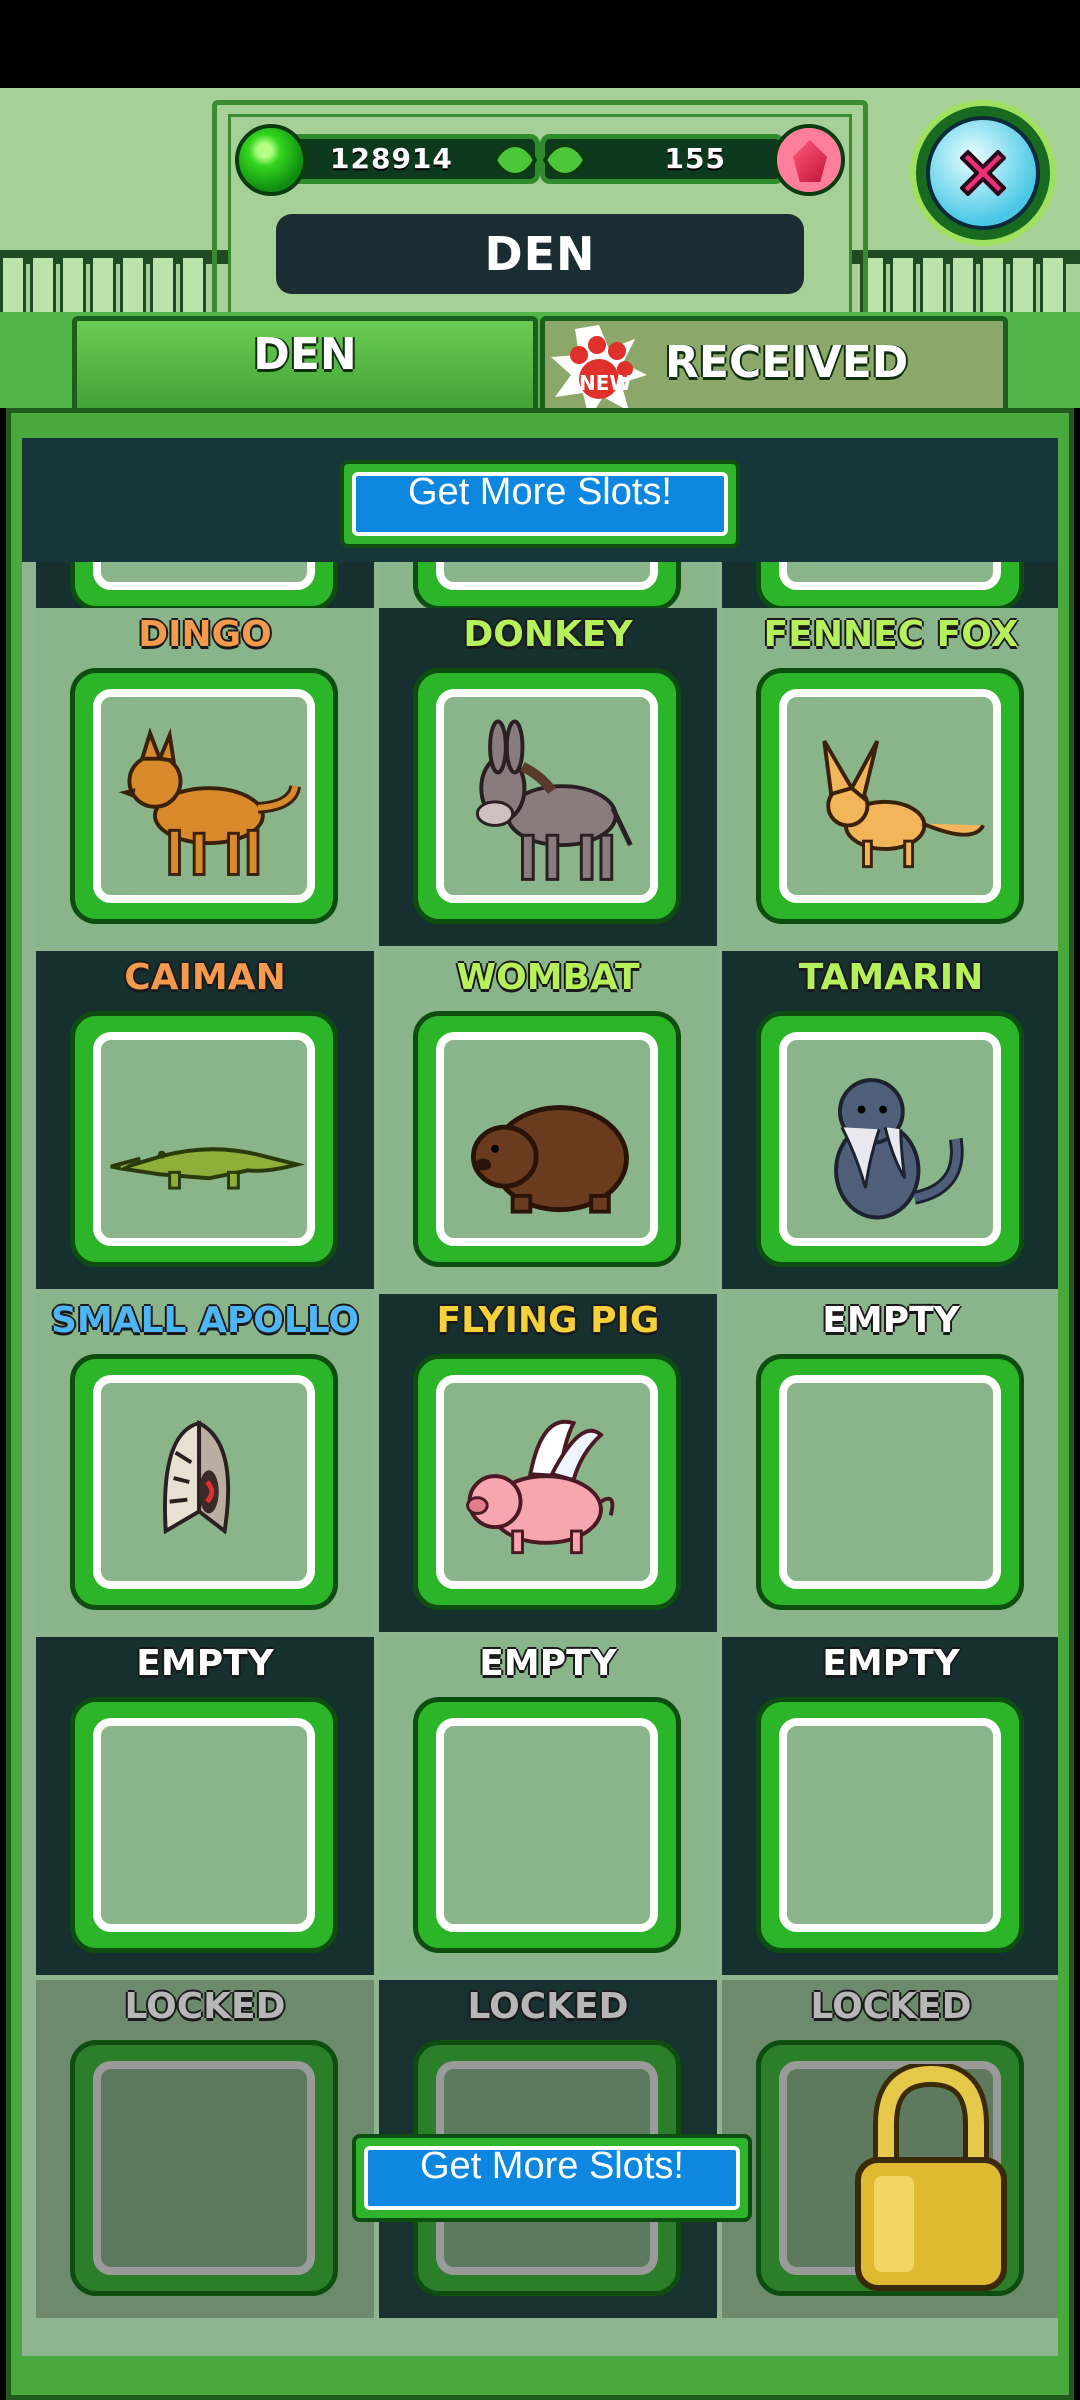  Describe the element at coordinates (891, 634) in the screenshot. I see `slot-label: FENNEC FOX` at that location.